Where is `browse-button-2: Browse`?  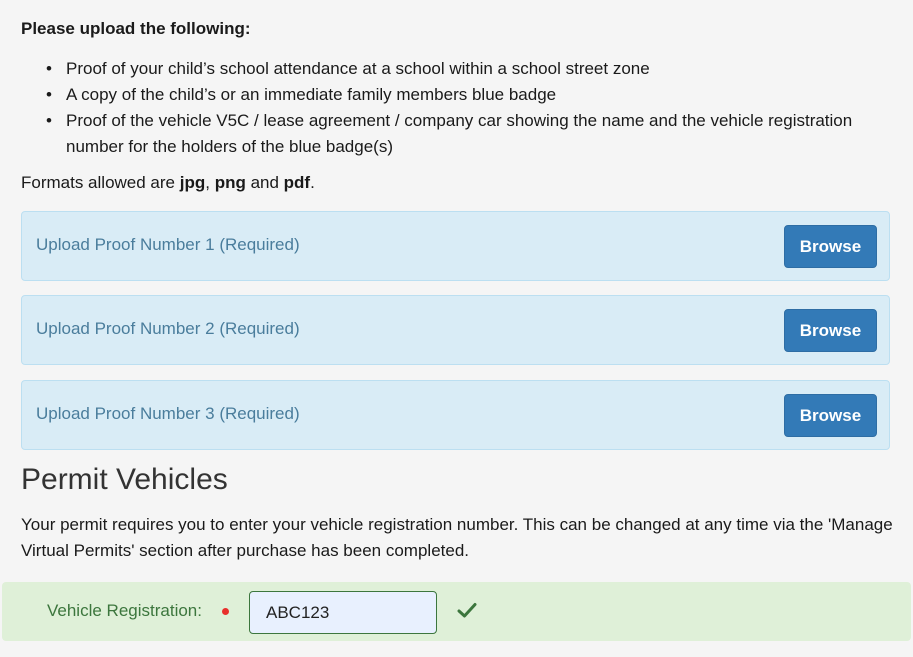
browse-button-2: Browse is located at coordinates (830, 330).